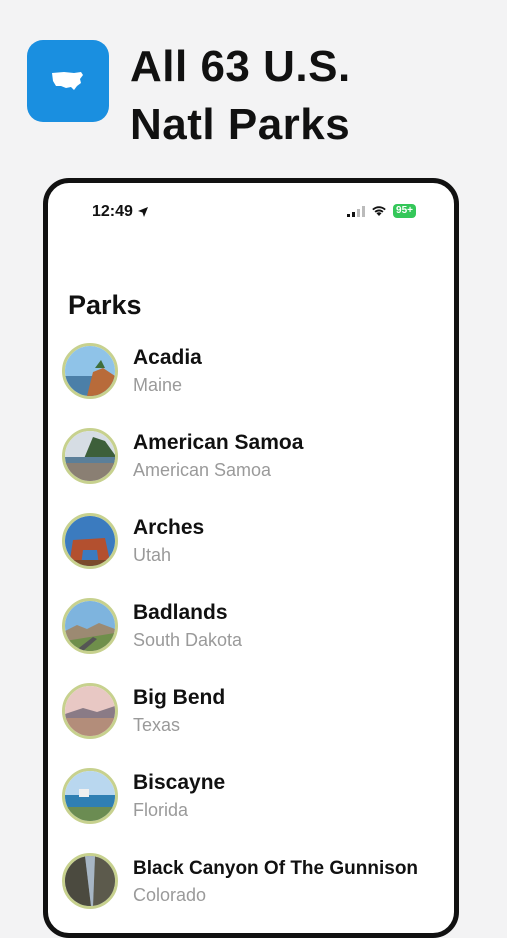 The height and width of the screenshot is (938, 507). Describe the element at coordinates (379, 211) in the screenshot. I see `wifi-icon` at that location.